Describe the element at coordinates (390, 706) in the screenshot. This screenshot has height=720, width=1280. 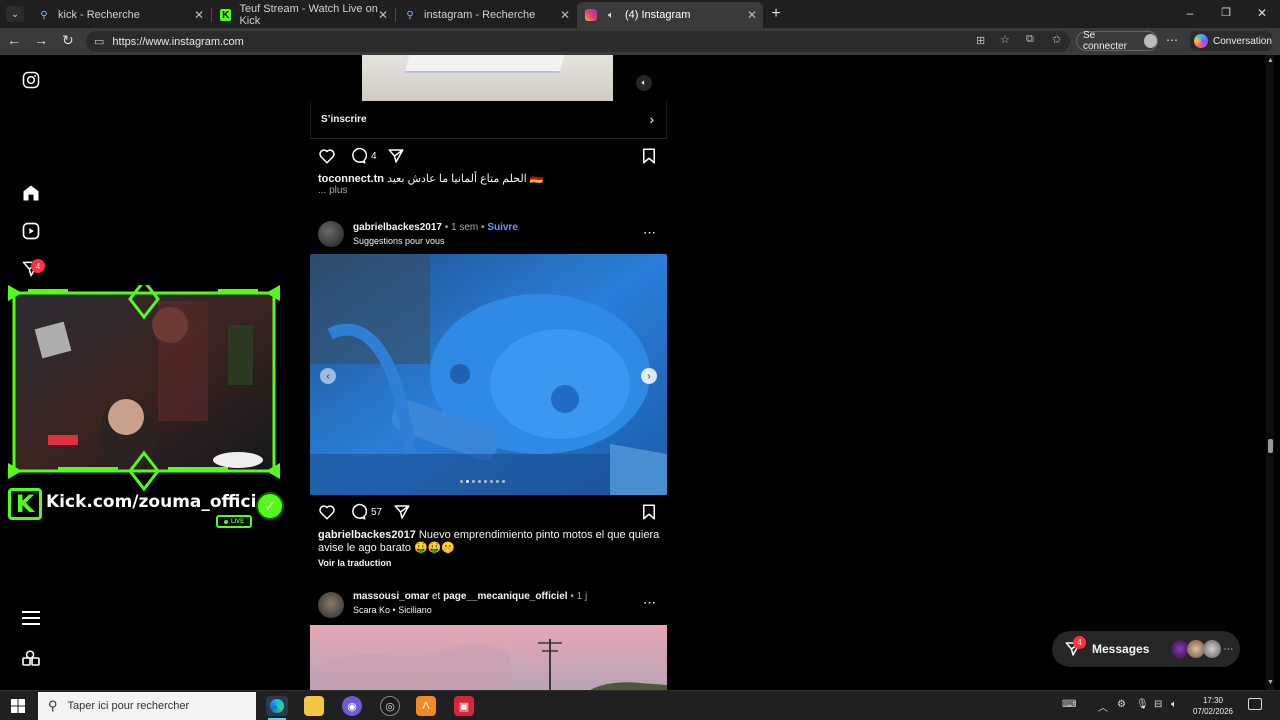
I see `obs-icon: ◎` at that location.